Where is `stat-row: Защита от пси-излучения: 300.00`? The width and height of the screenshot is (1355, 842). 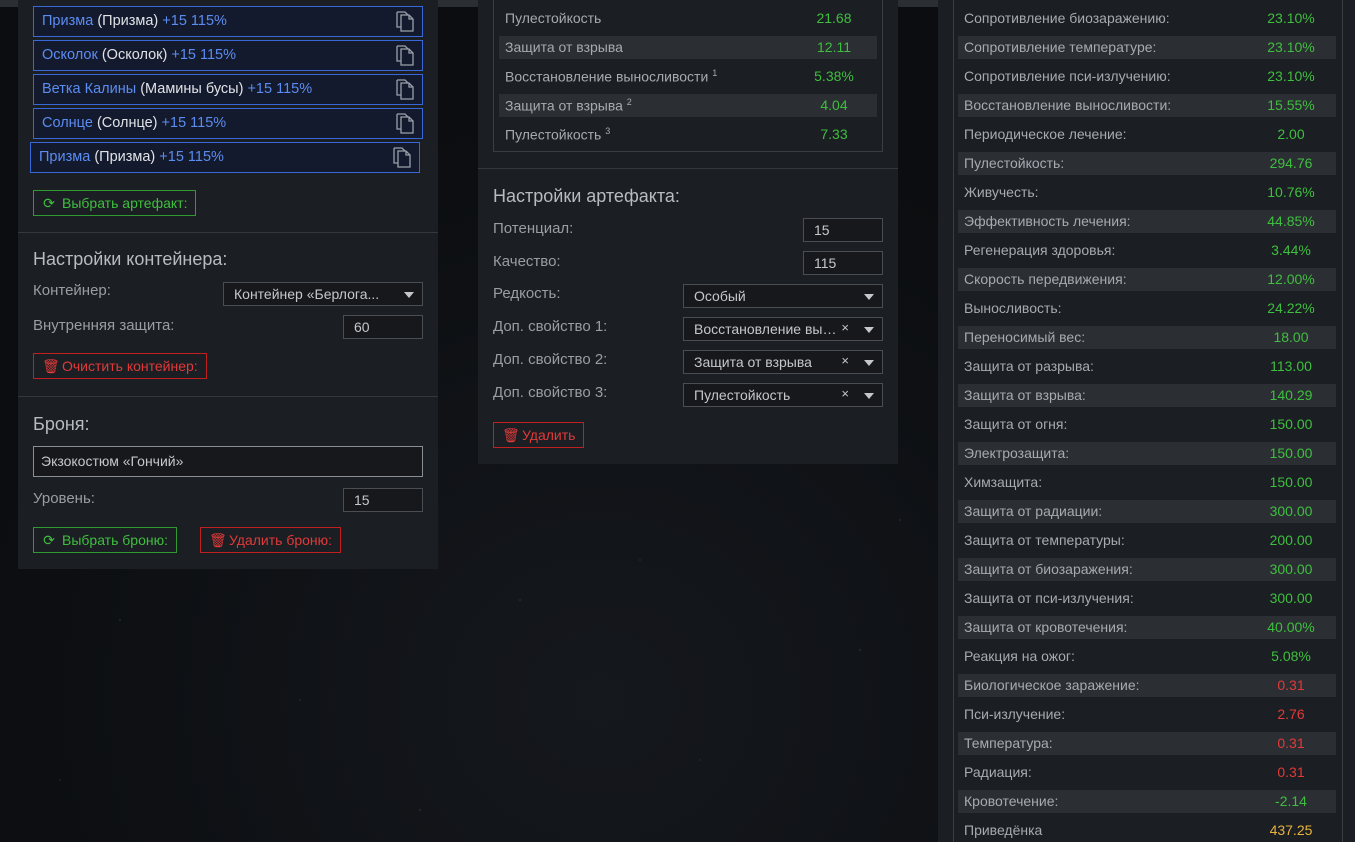
stat-row: Защита от пси-излучения: 300.00 is located at coordinates (1147, 598).